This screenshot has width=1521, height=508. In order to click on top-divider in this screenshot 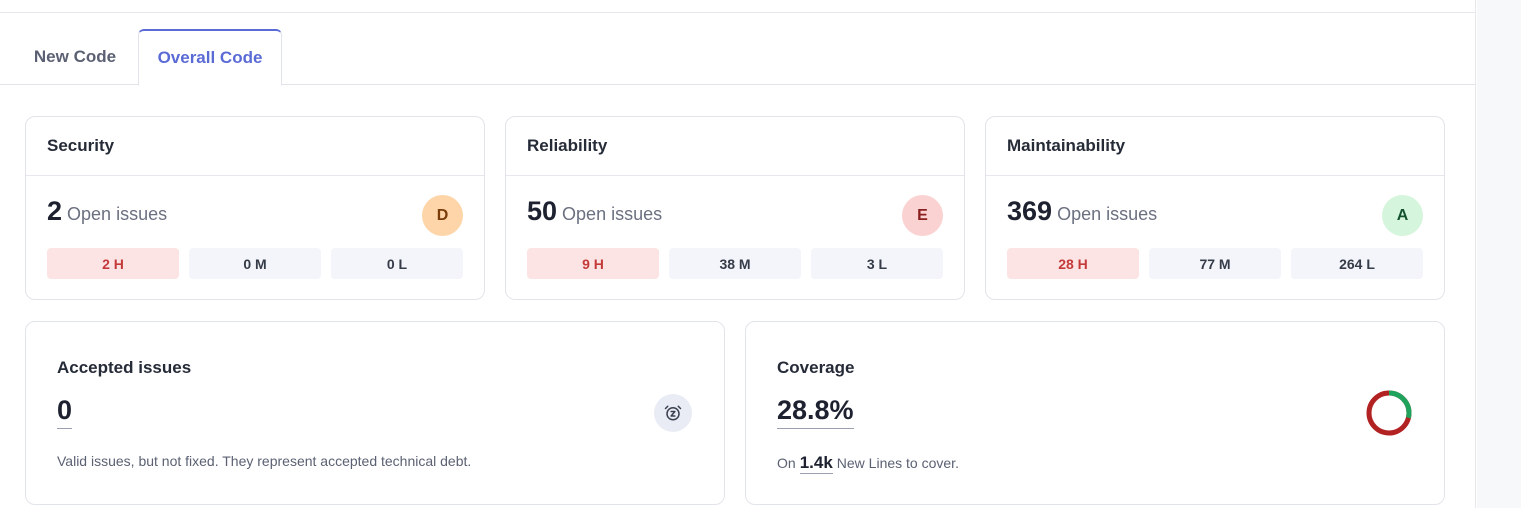, I will do `click(738, 12)`.